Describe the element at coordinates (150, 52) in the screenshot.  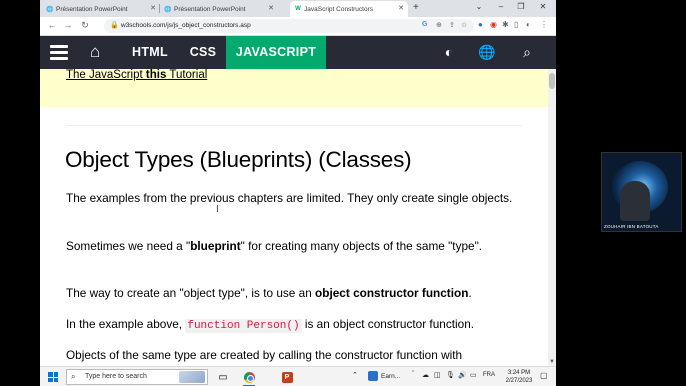
I see `nav-html: HTML` at that location.